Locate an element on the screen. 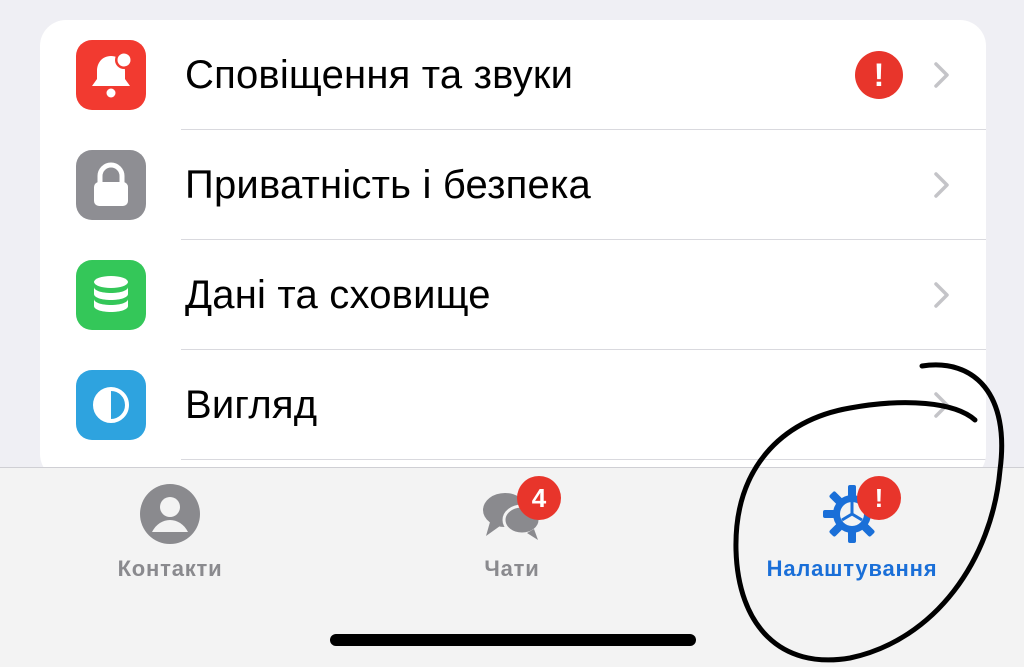 The height and width of the screenshot is (667, 1024). settings-row-label: Приватність і безпека is located at coordinates (388, 185).